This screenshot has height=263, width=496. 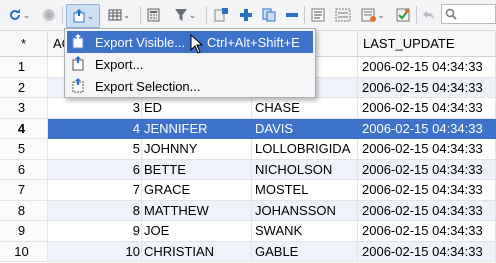 I want to click on cell-actor-id: 9, so click(x=95, y=231).